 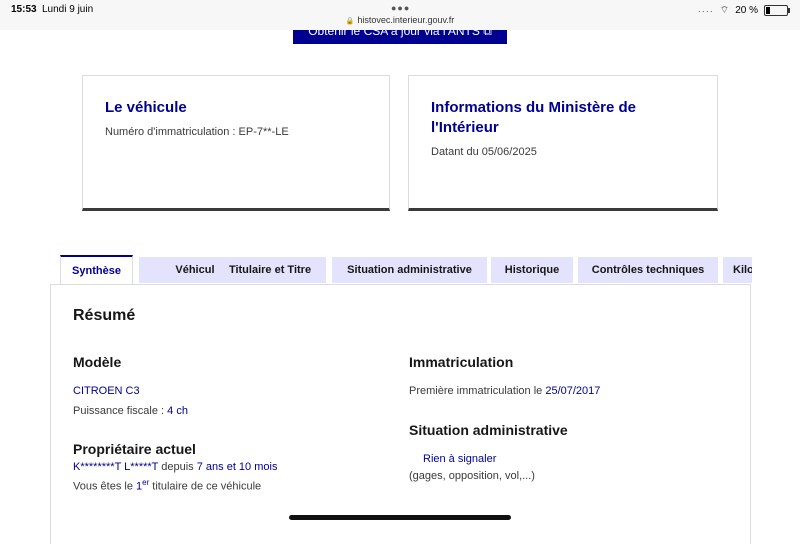 I want to click on address-bar: 🔒 histovec.interieur.gouv.fr, so click(x=400, y=20).